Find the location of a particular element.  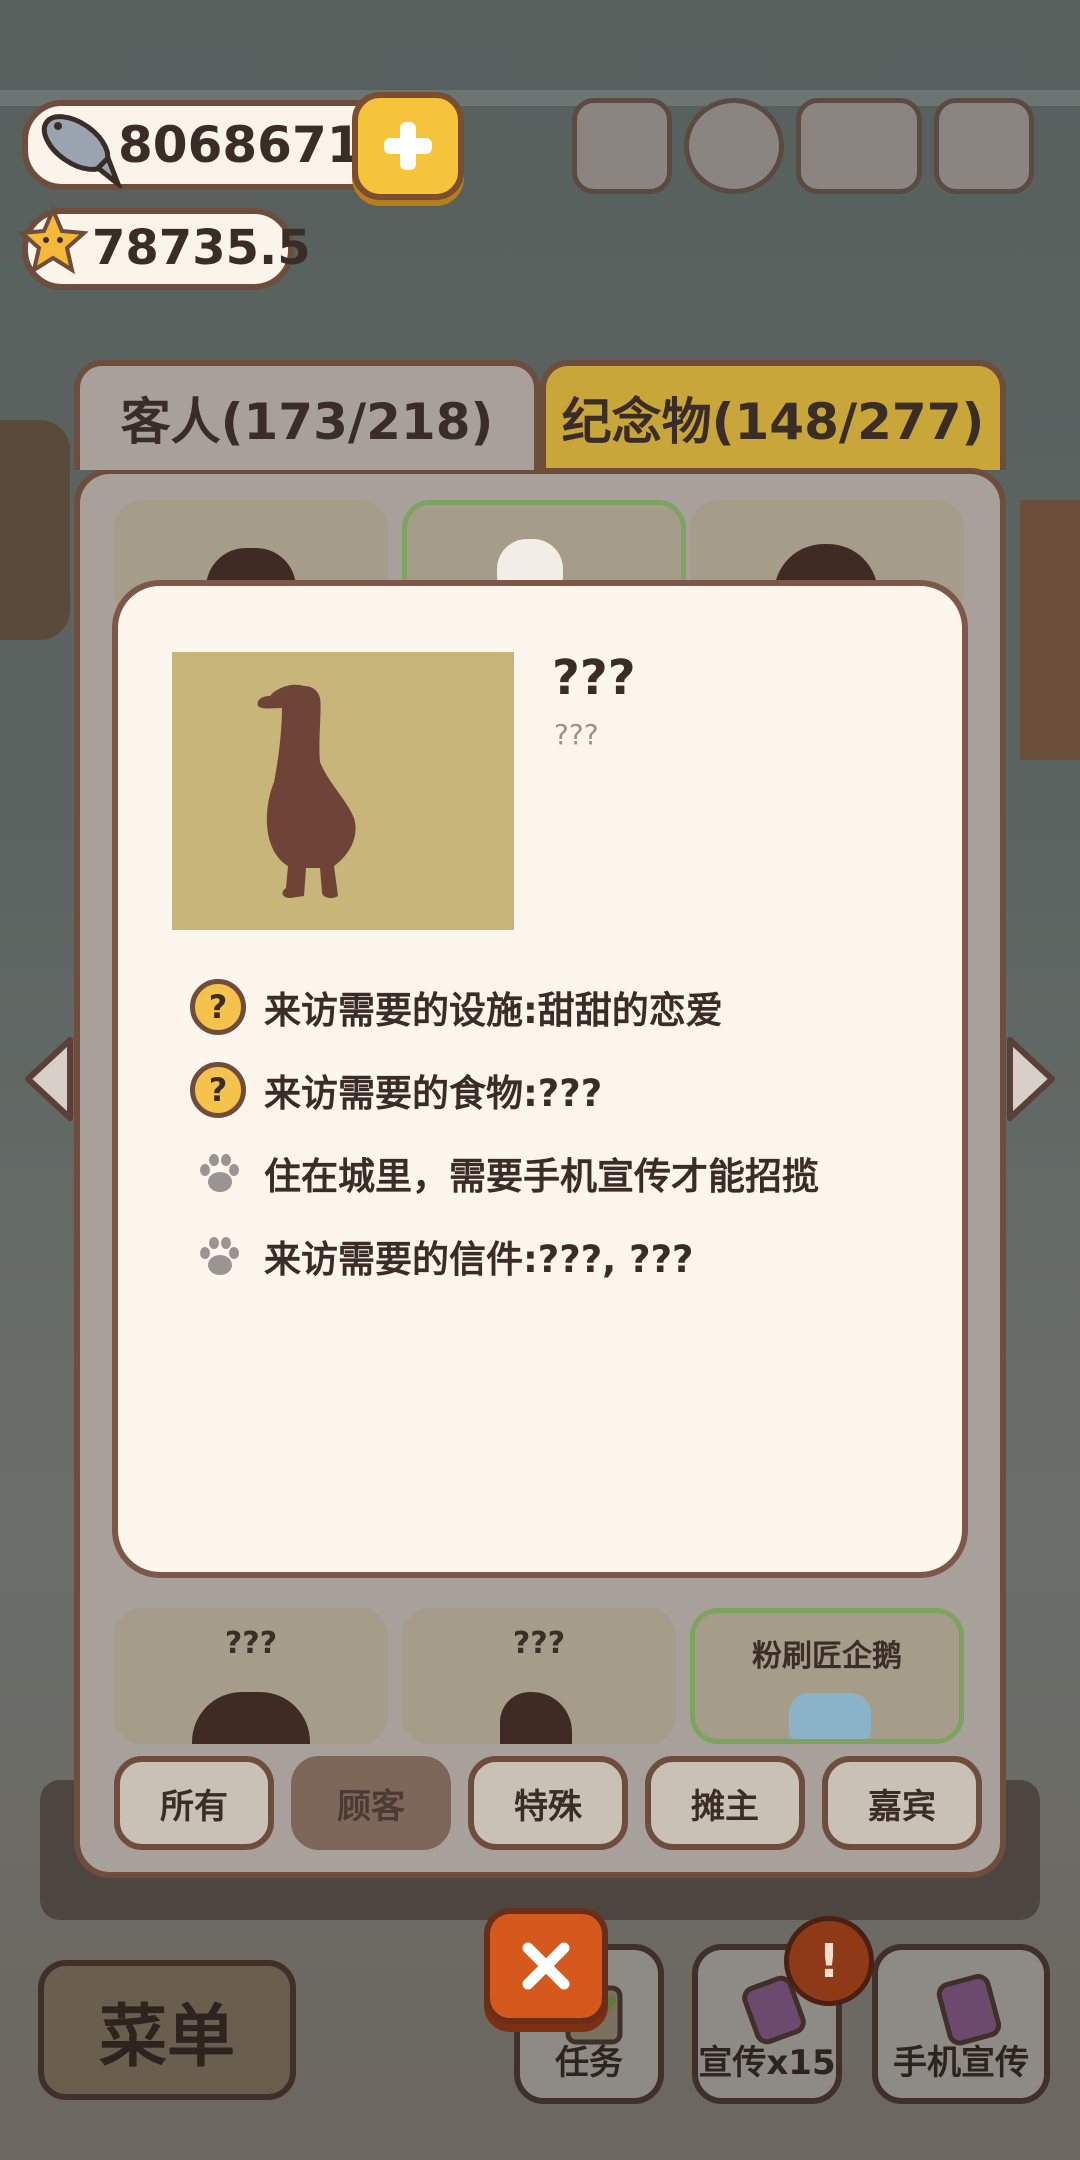

requirement-letters: 来访需要的信件:???, ??? is located at coordinates (442, 1256).